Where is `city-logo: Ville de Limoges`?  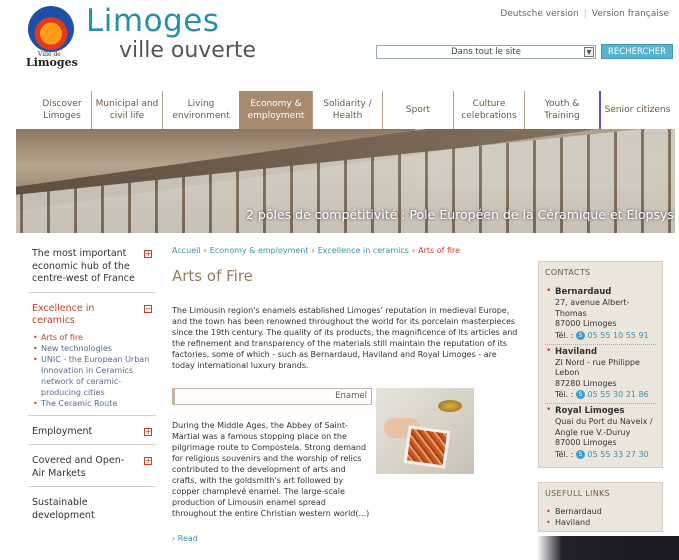 city-logo: Ville de Limoges is located at coordinates (51, 37).